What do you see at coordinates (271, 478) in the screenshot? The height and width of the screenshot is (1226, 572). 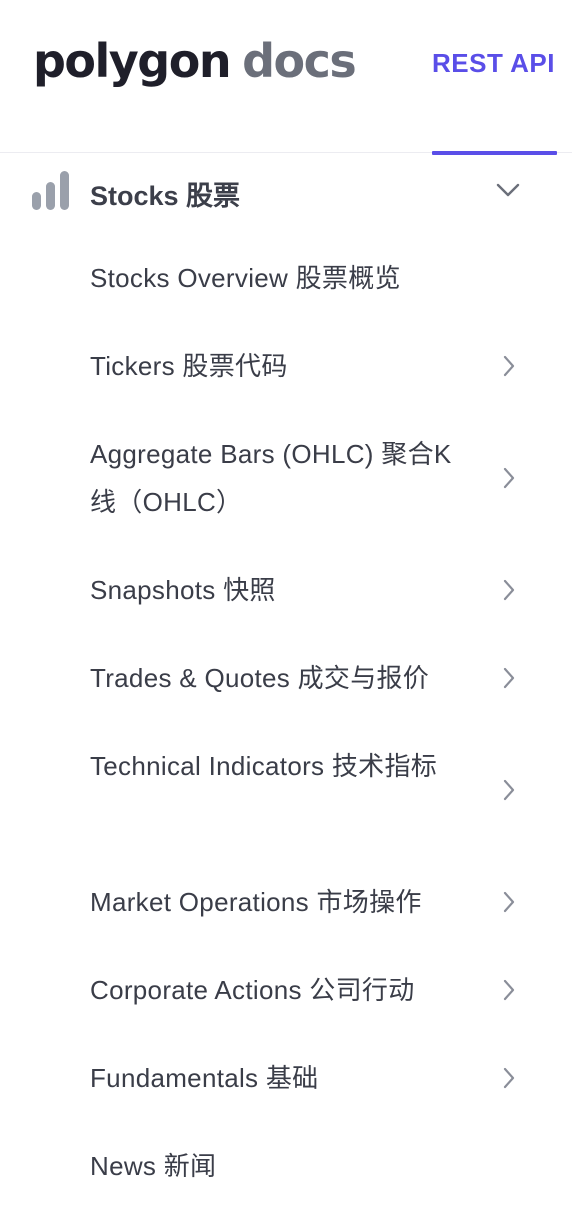 I see `nav-item-label: Aggregate Bars (OHLC) 聚合K 线（OHLC）` at bounding box center [271, 478].